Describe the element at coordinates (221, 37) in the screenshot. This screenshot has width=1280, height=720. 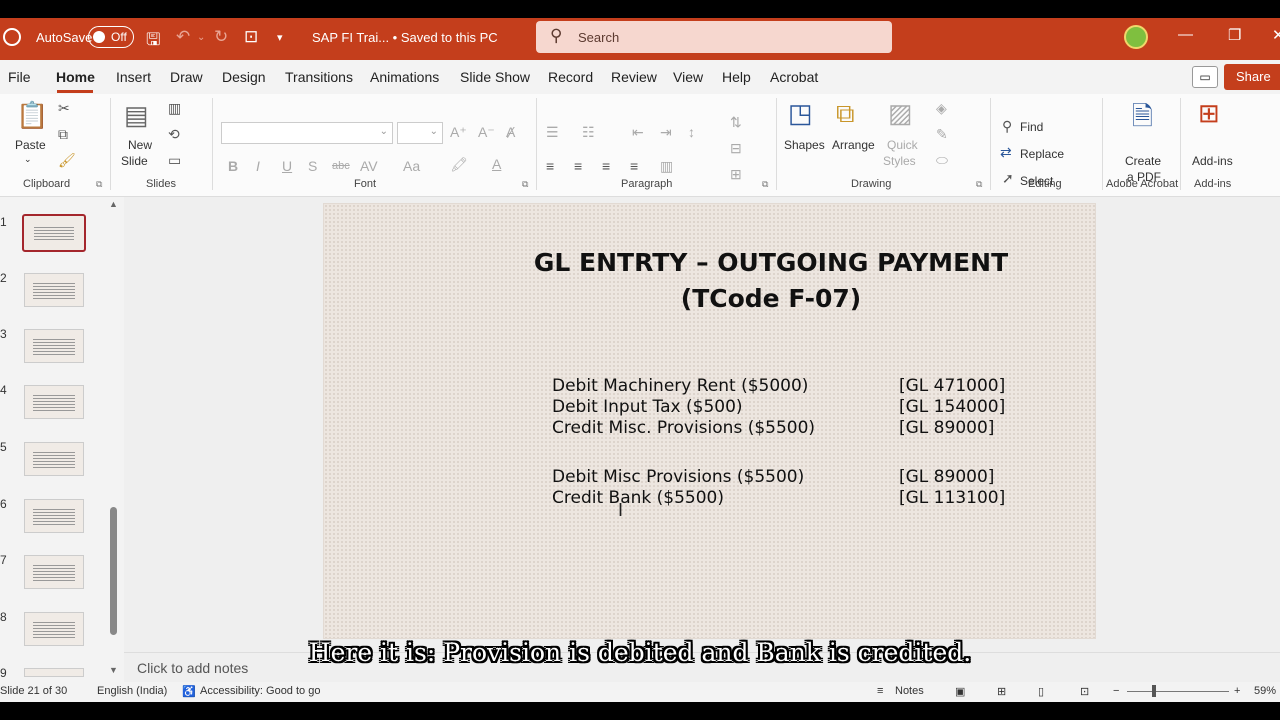
I see `redo-icon: ↻` at that location.